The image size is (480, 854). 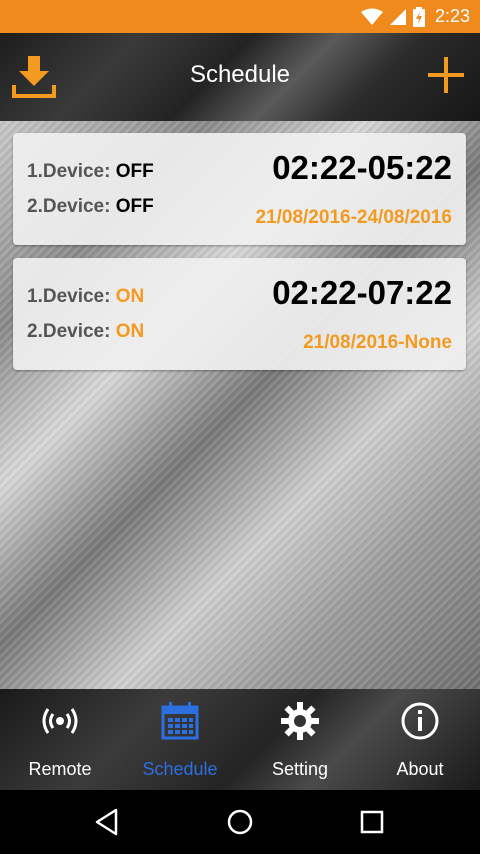 I want to click on status-time: 2:23, so click(x=452, y=16).